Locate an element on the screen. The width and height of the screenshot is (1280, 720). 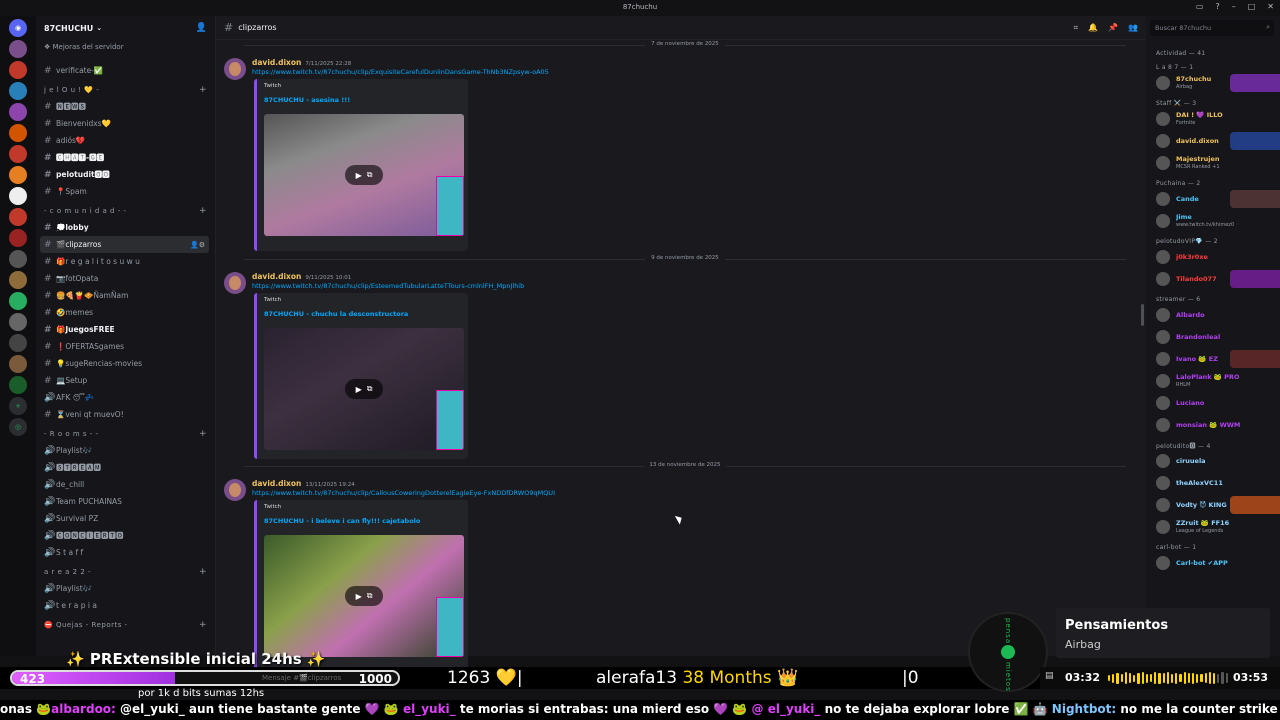
inbox-icon: ▭ is located at coordinates (1200, 6).